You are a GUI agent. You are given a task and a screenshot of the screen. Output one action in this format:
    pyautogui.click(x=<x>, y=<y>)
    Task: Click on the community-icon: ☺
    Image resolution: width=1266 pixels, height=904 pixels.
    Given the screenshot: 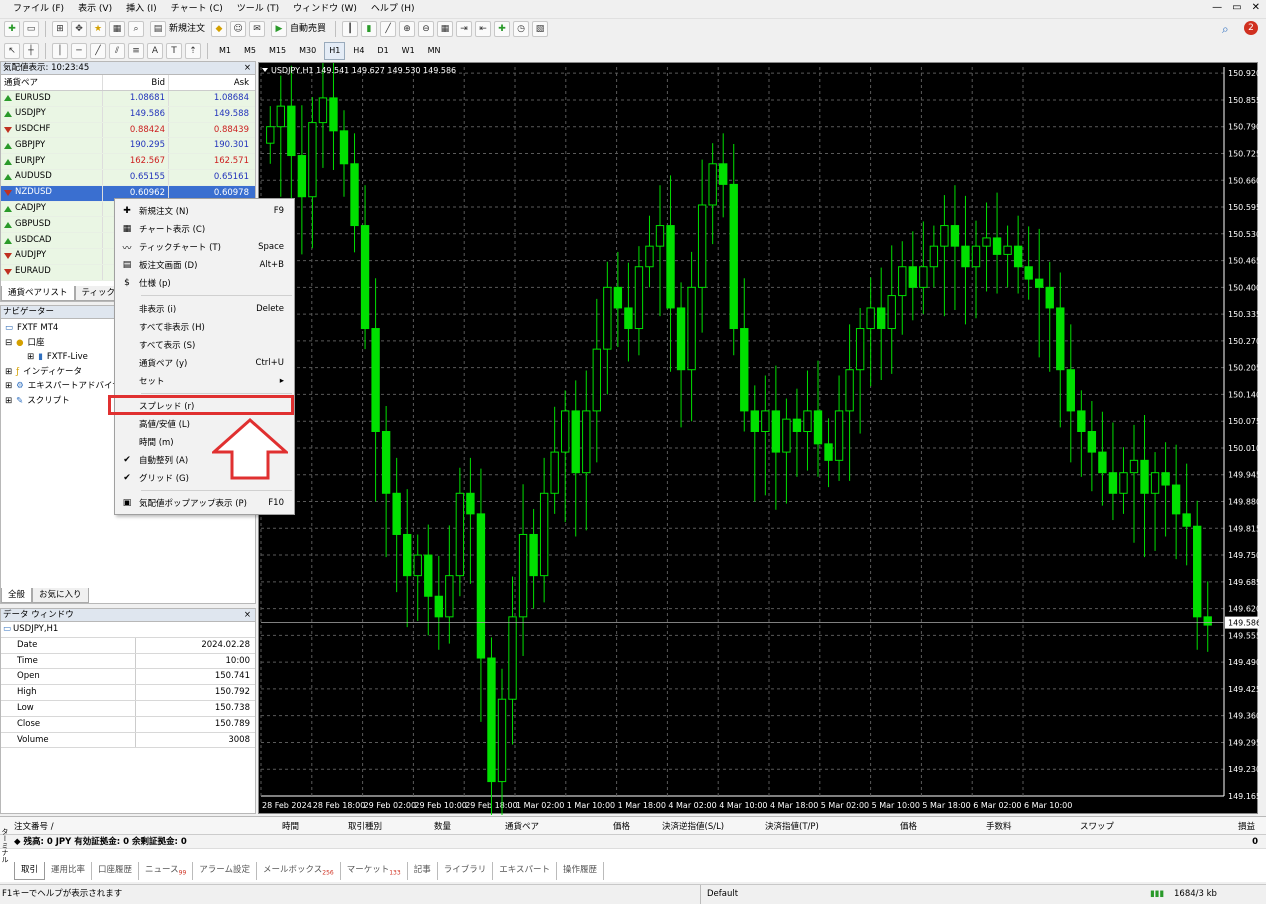 What is the action you would take?
    pyautogui.click(x=238, y=29)
    